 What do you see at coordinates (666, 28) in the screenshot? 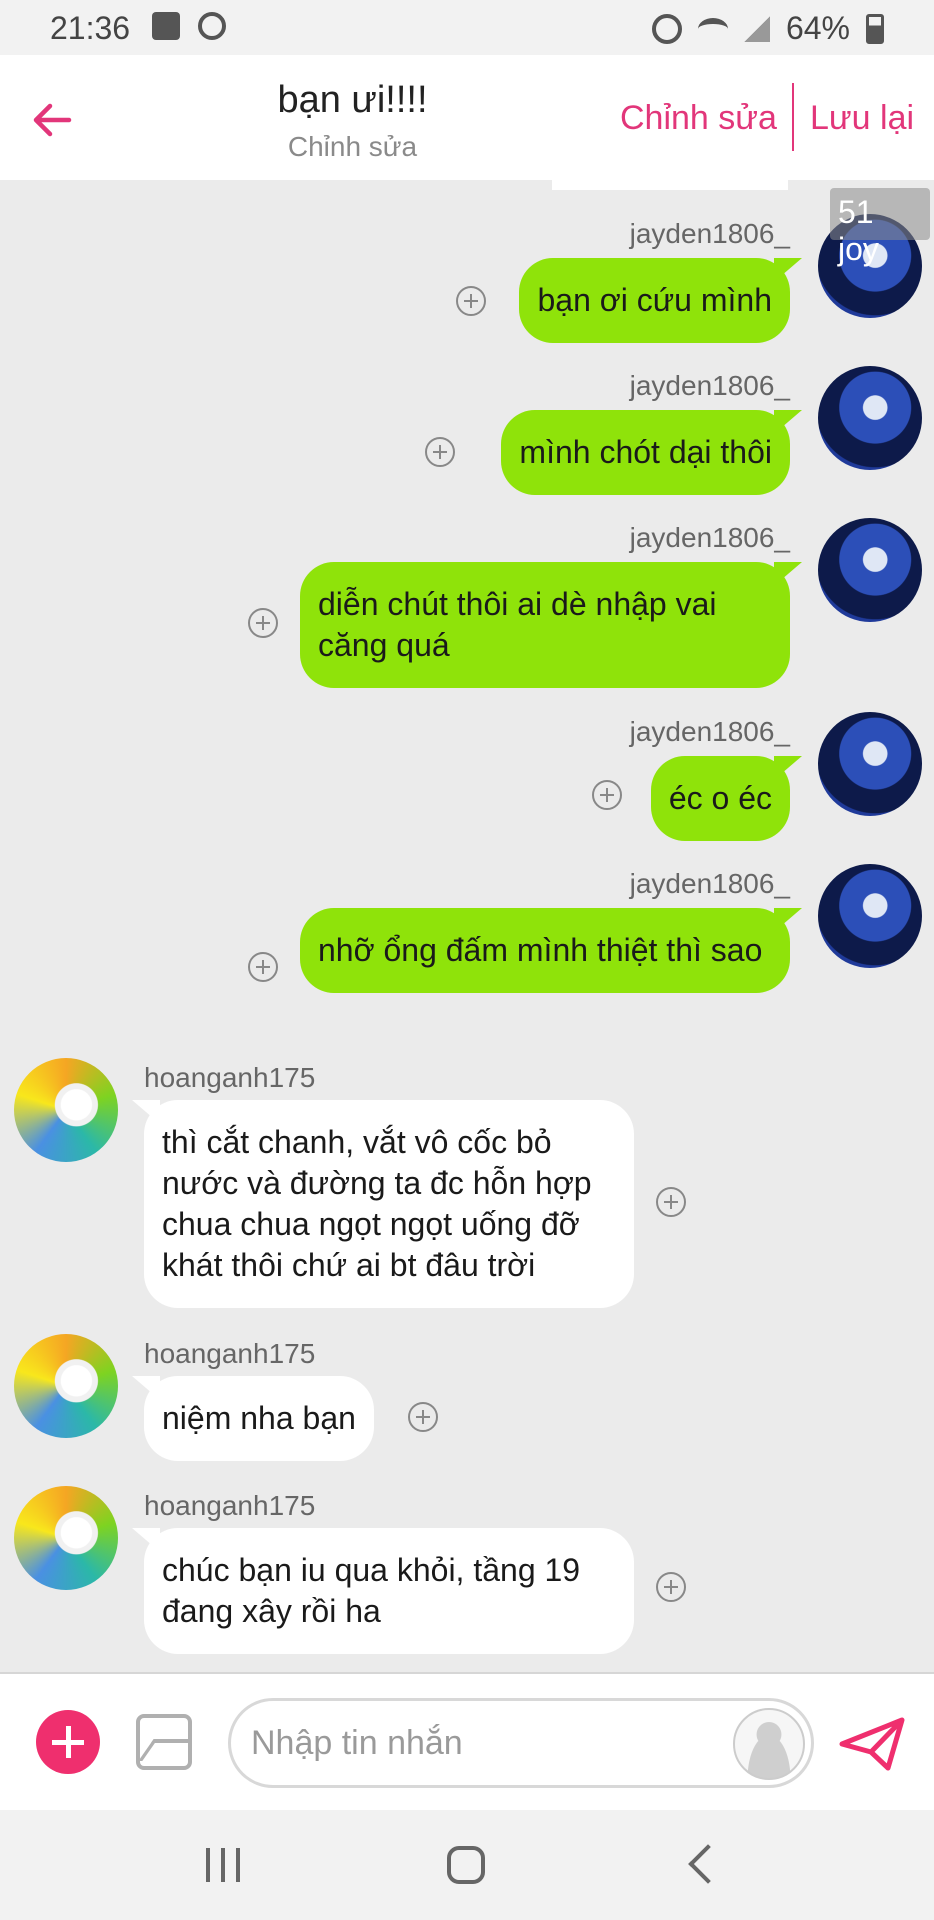
I see `alarm-icon` at bounding box center [666, 28].